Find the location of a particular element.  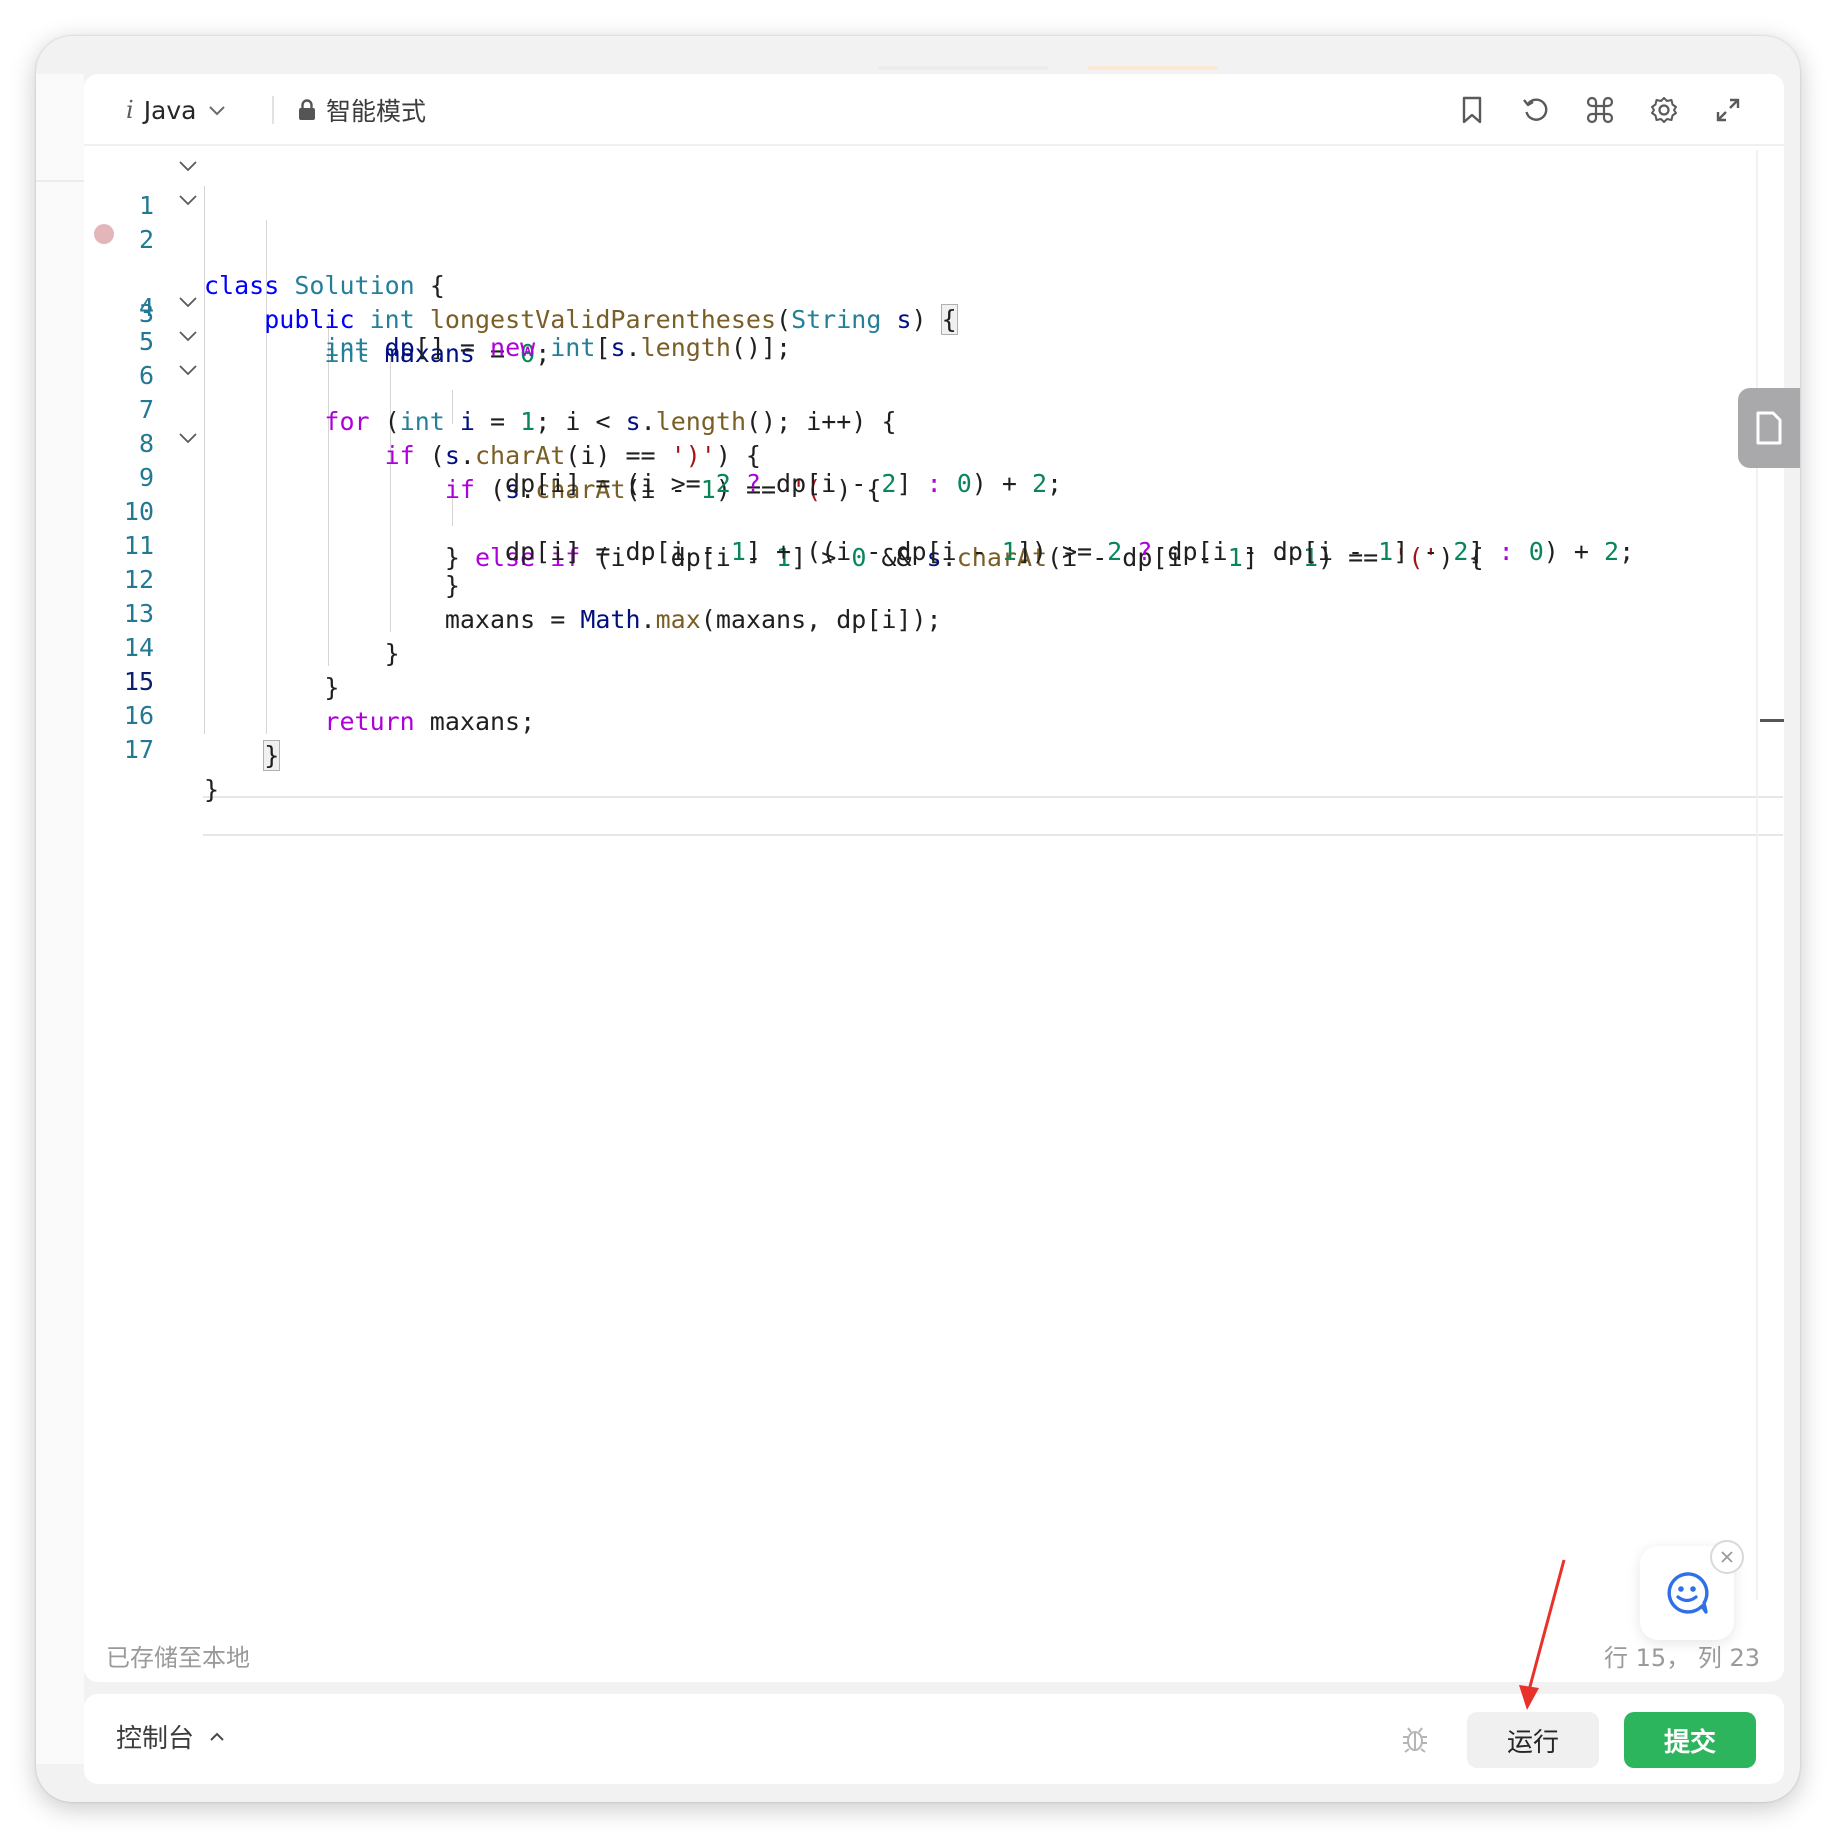

info-icon: i is located at coordinates (130, 110).